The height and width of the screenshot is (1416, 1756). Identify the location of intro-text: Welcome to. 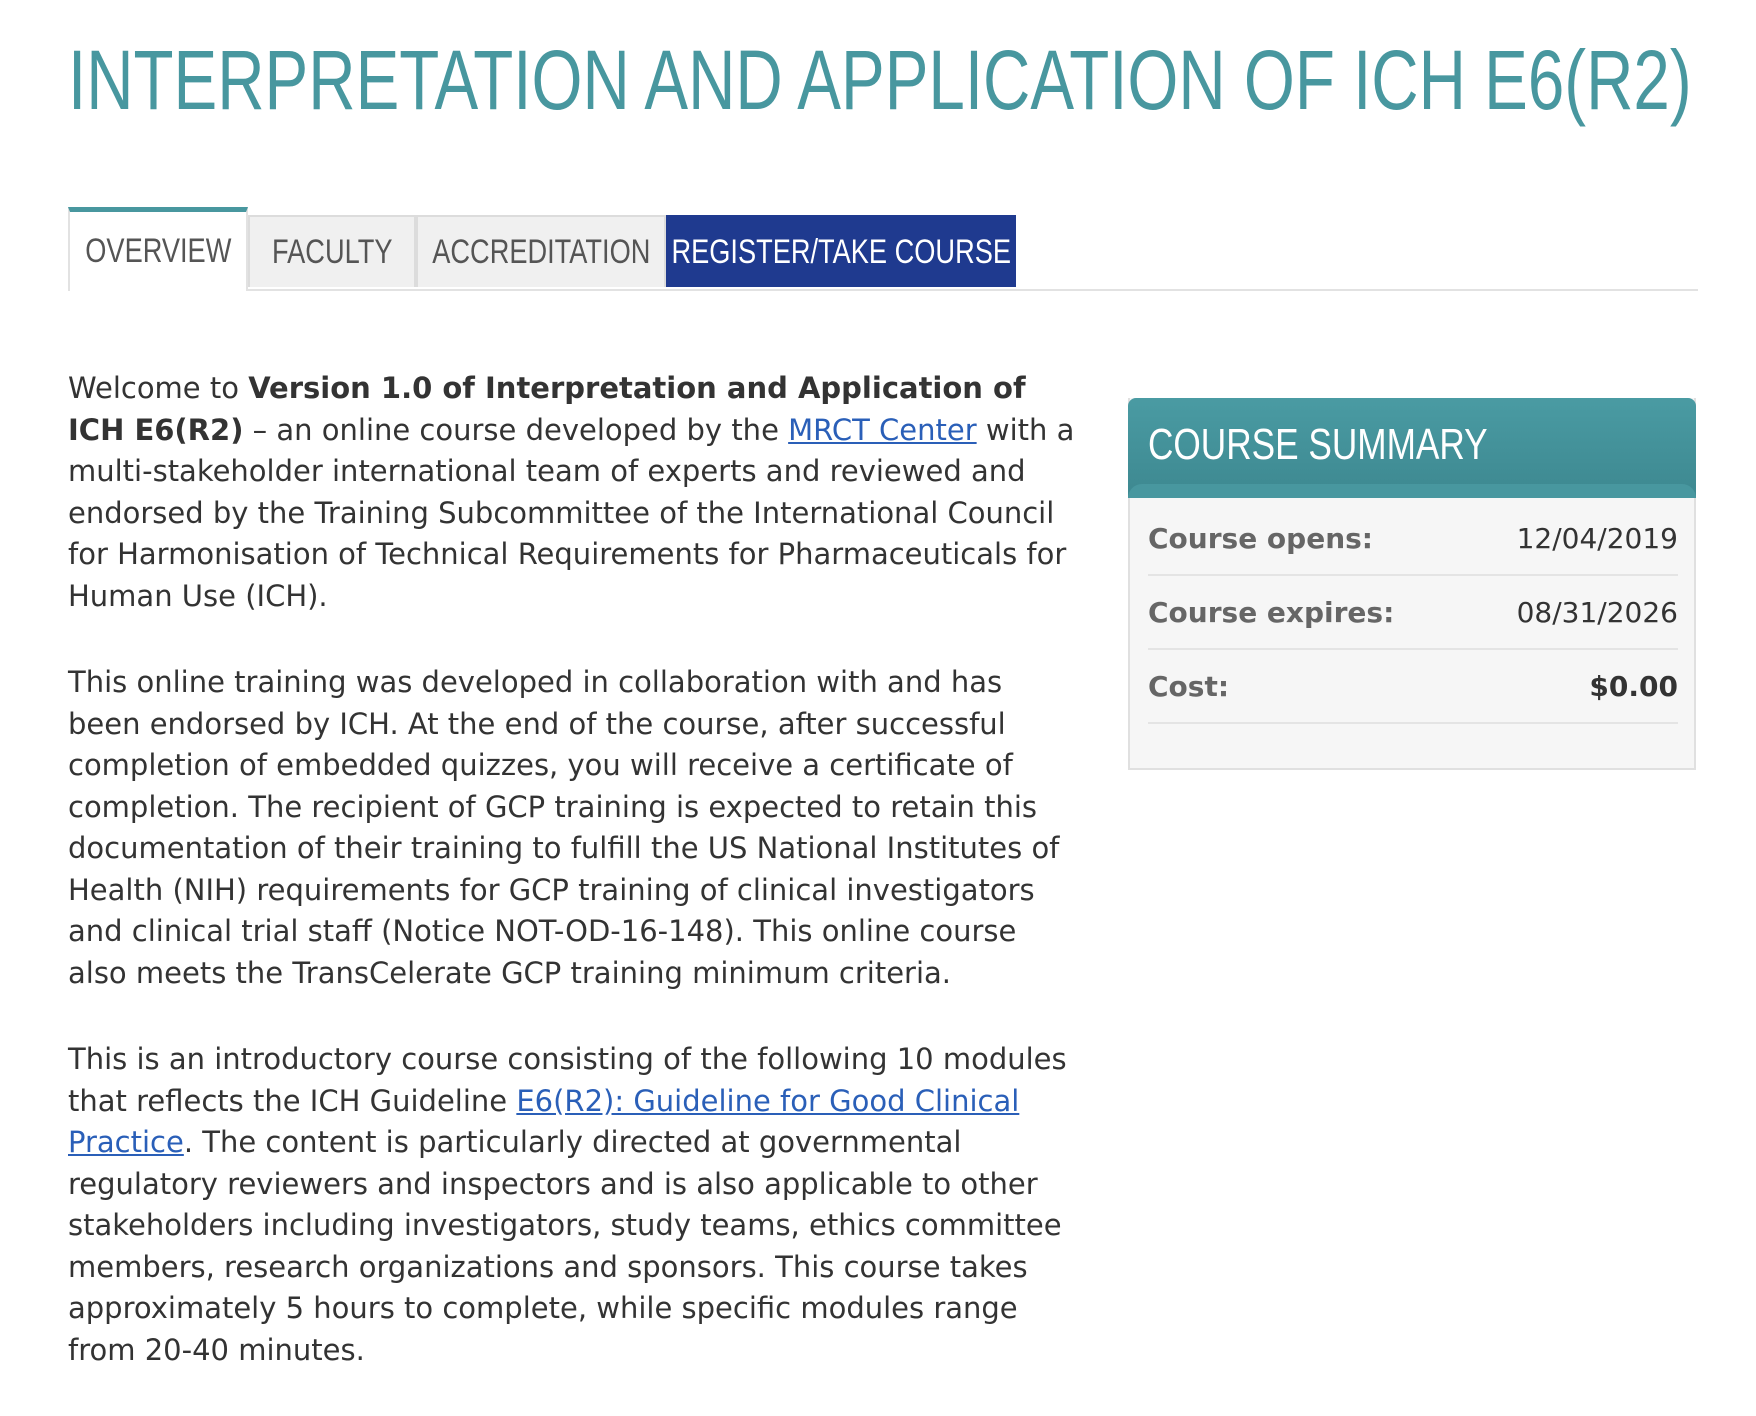
(158, 388).